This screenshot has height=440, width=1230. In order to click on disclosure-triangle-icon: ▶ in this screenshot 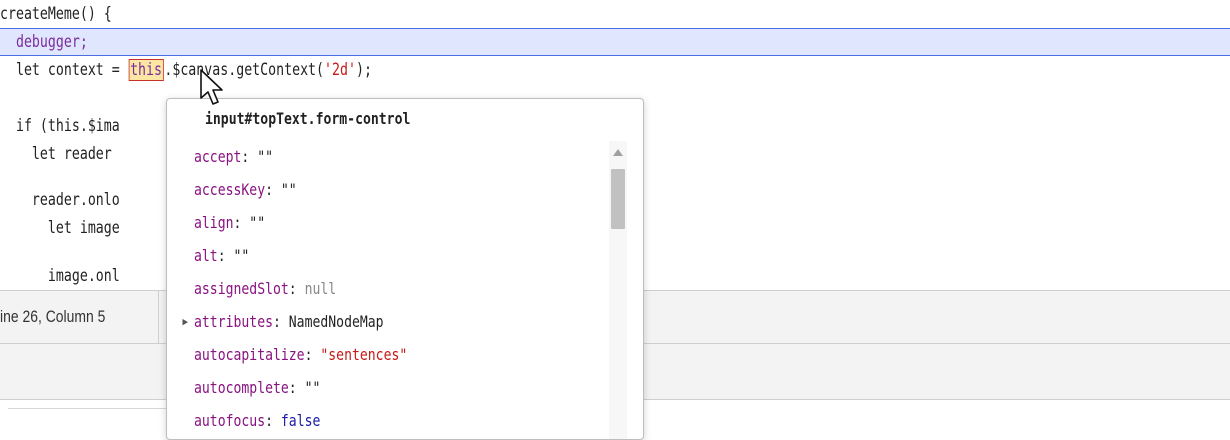, I will do `click(185, 322)`.